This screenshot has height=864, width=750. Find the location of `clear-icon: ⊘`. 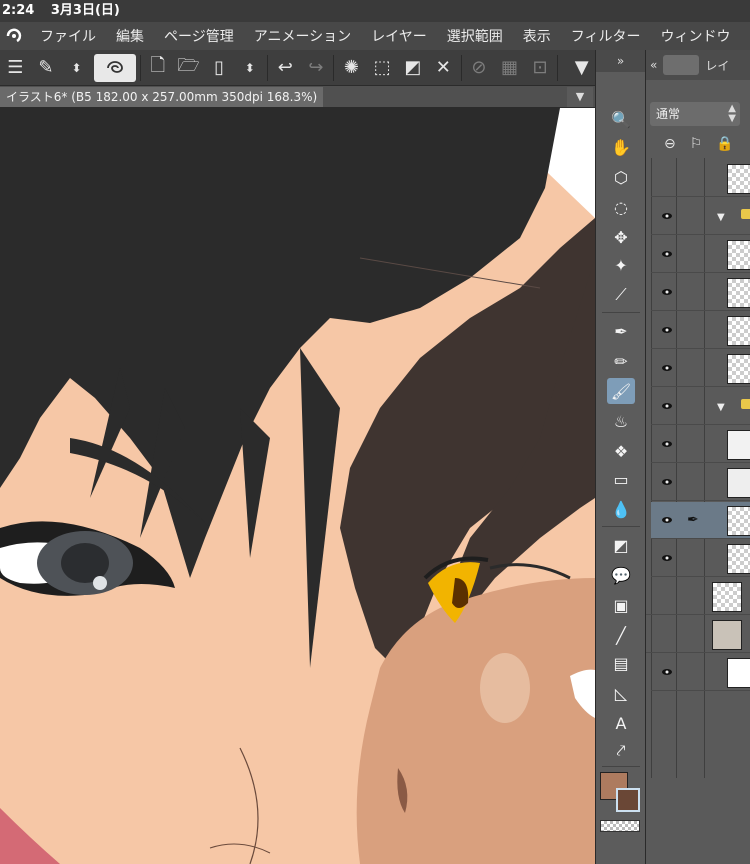

clear-icon: ⊘ is located at coordinates (479, 68).